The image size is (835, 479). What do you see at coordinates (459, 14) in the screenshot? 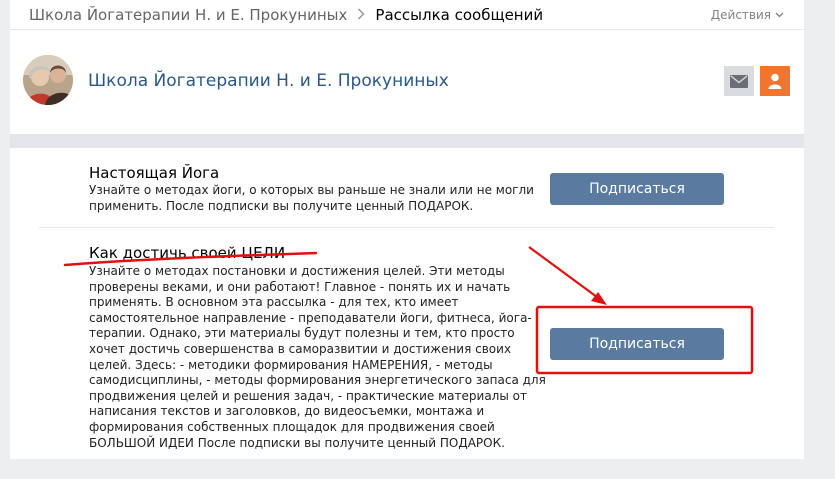
I see `breadcrumb-current: Рассылка сообщений` at bounding box center [459, 14].